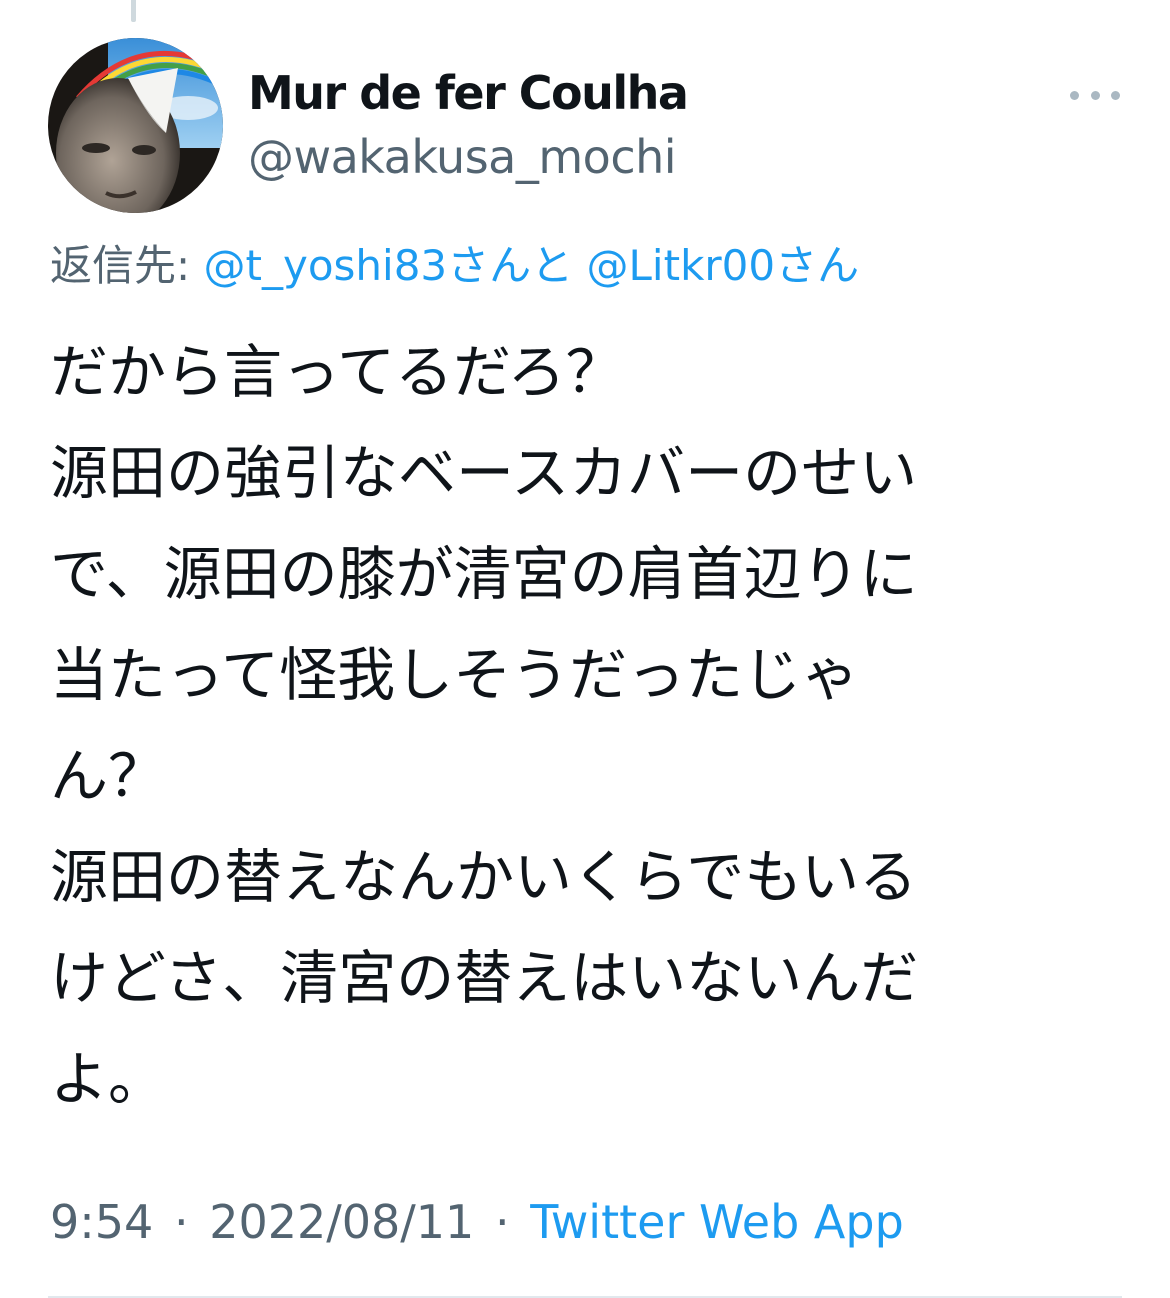  I want to click on tweet-text-line: で、源田の膝が清宮の肩首辺りに, so click(484, 574).